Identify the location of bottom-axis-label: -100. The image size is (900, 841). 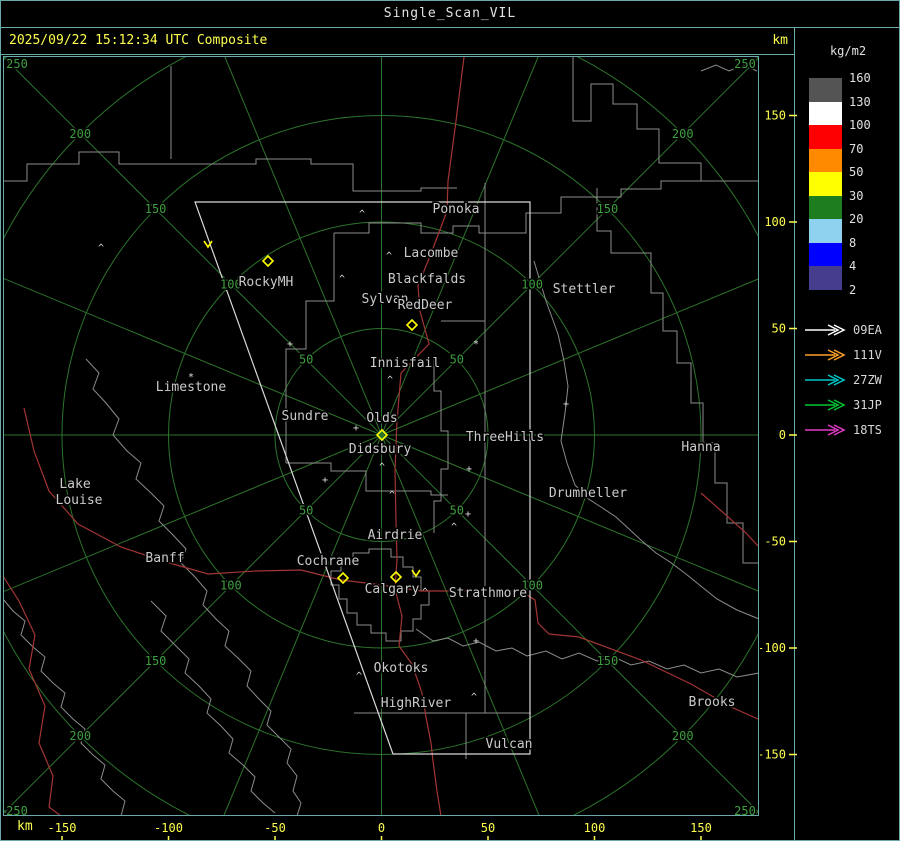
(168, 828).